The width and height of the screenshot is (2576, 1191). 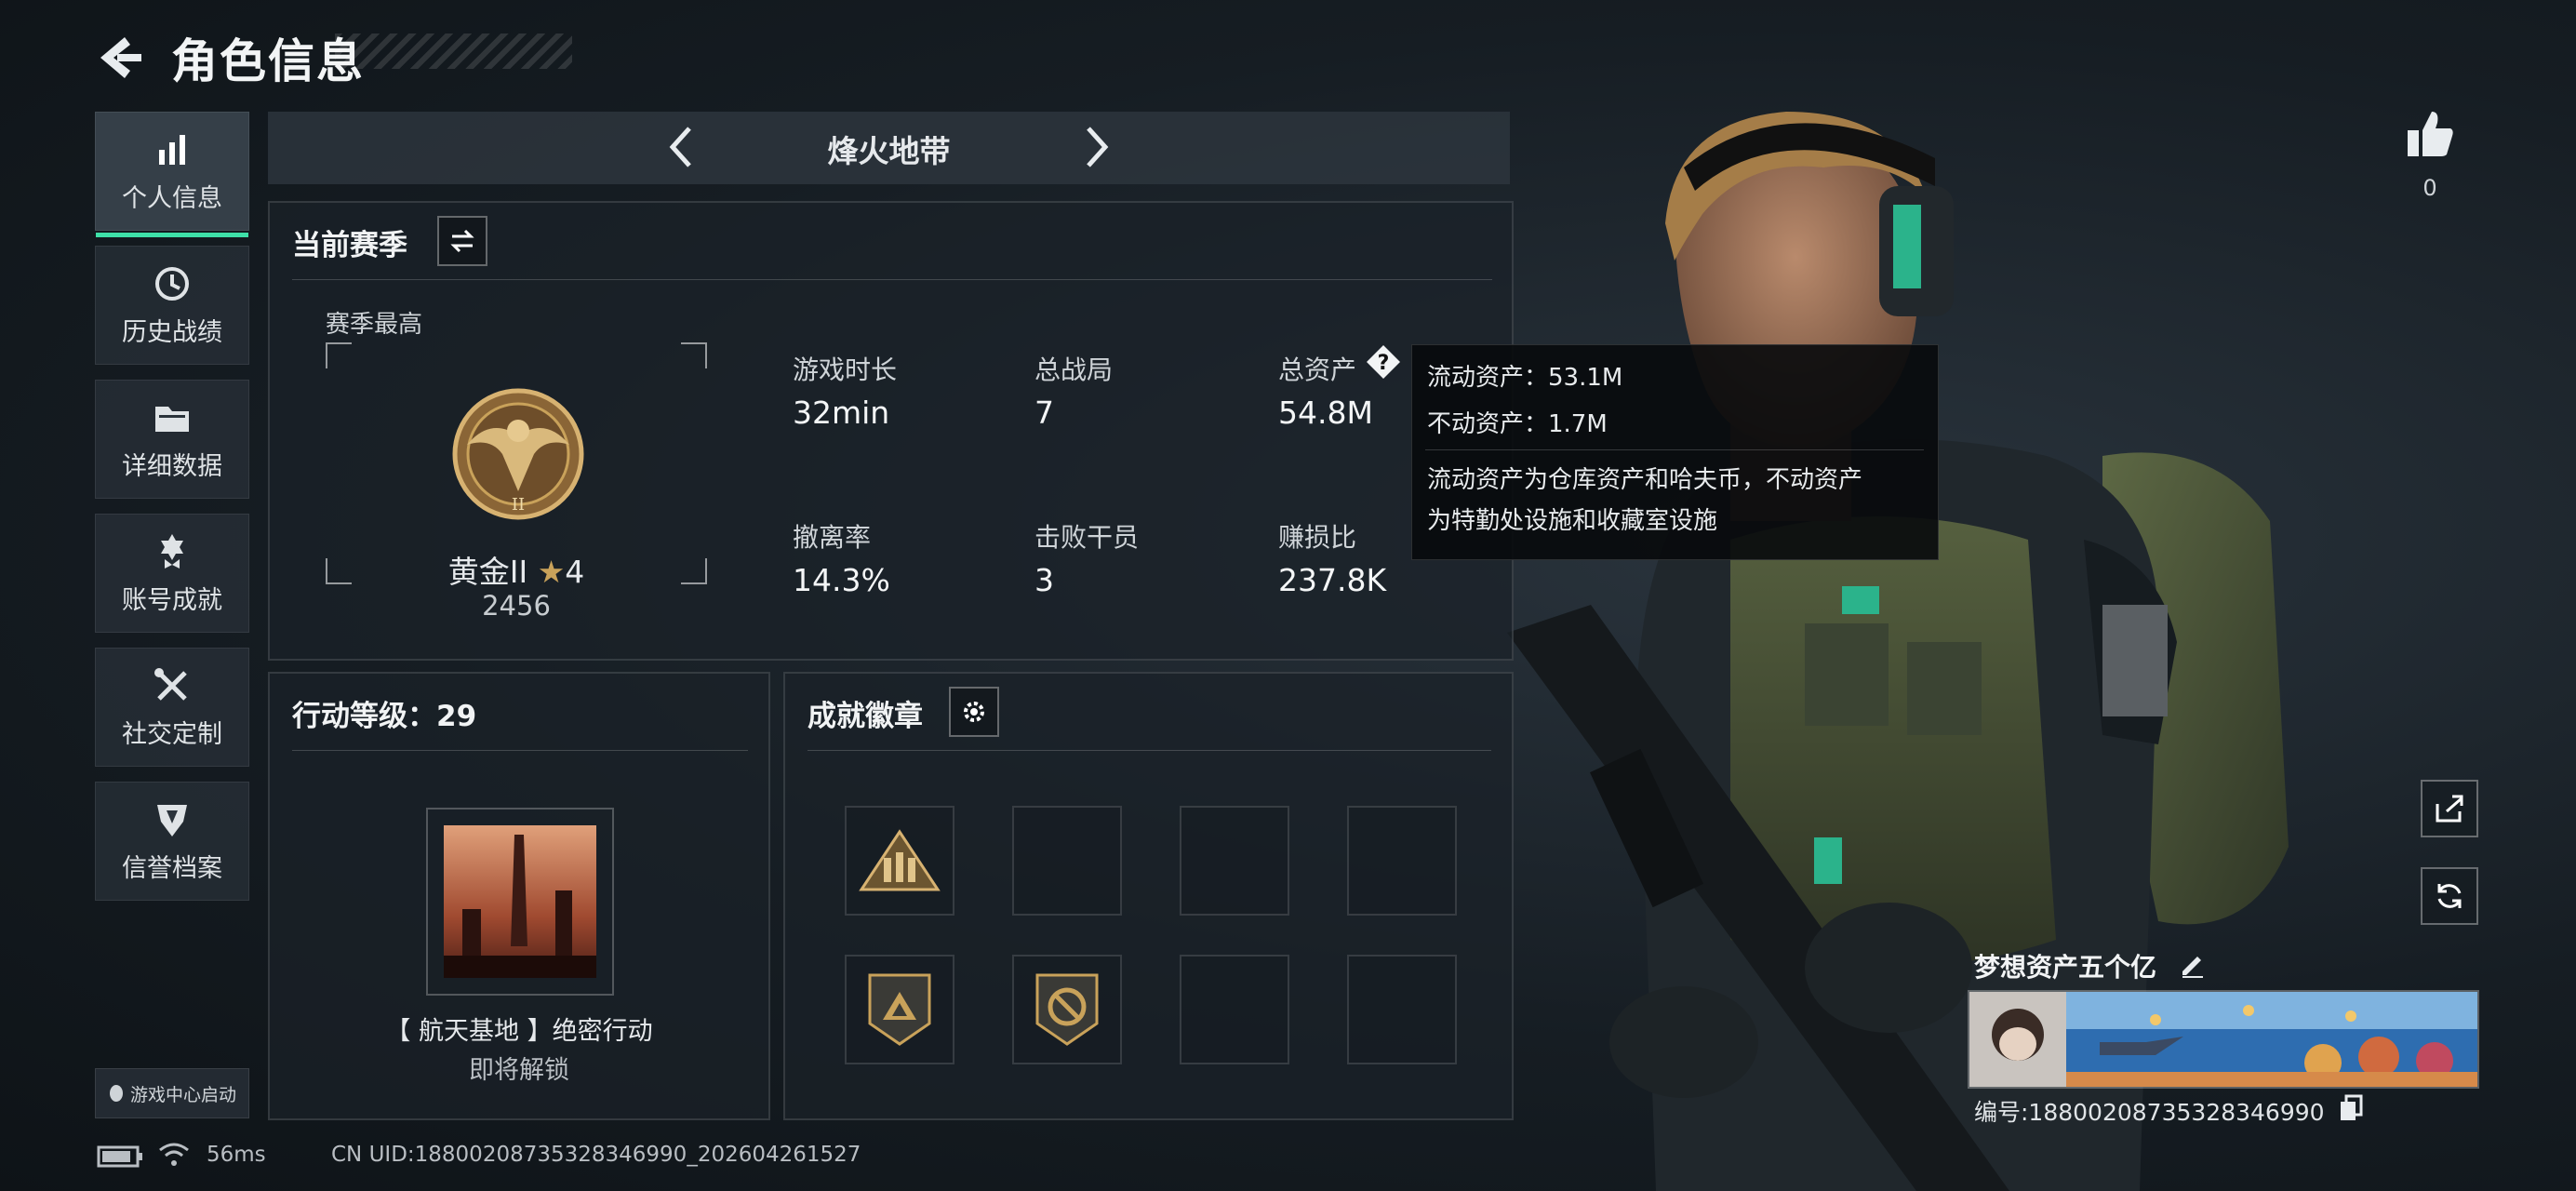 What do you see at coordinates (182, 1094) in the screenshot?
I see `launcher-label: 游戏中心启动` at bounding box center [182, 1094].